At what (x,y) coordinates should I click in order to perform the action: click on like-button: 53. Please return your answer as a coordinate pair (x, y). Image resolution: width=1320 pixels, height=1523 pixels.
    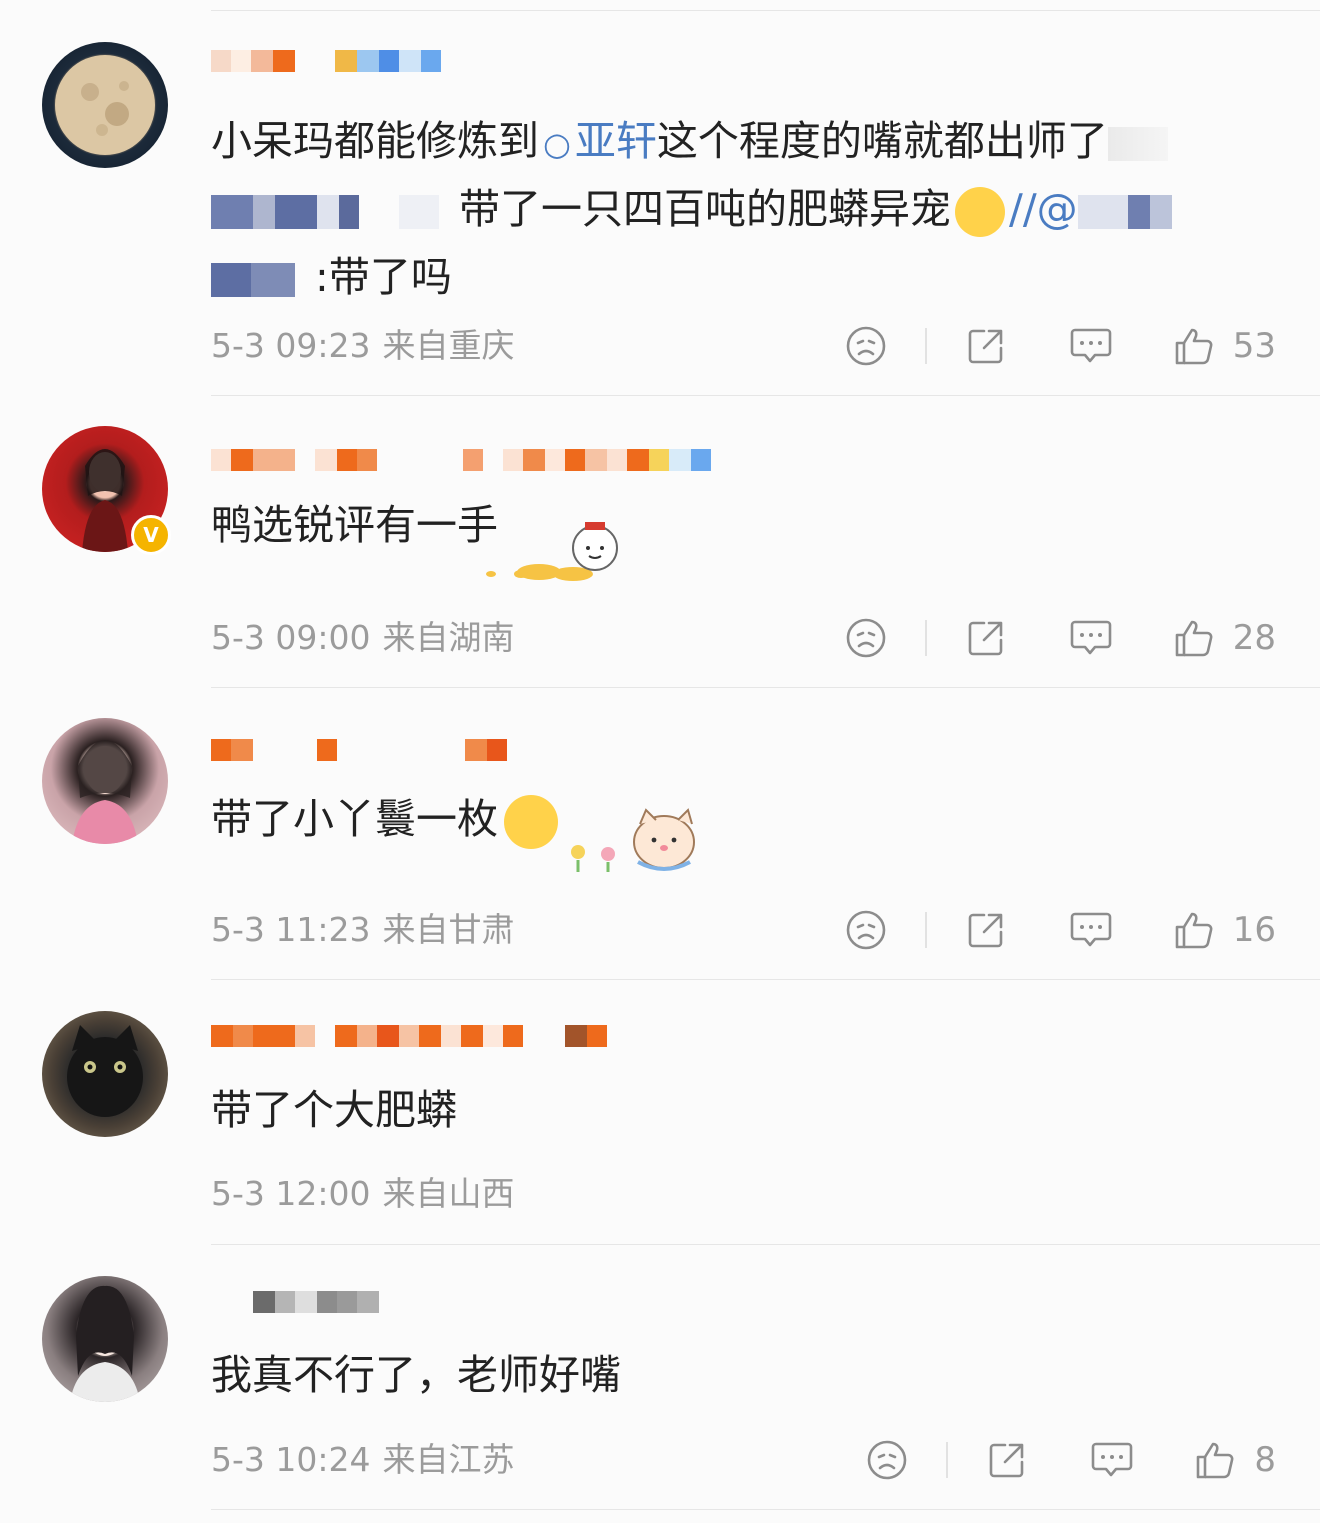
    Looking at the image, I should click on (1224, 346).